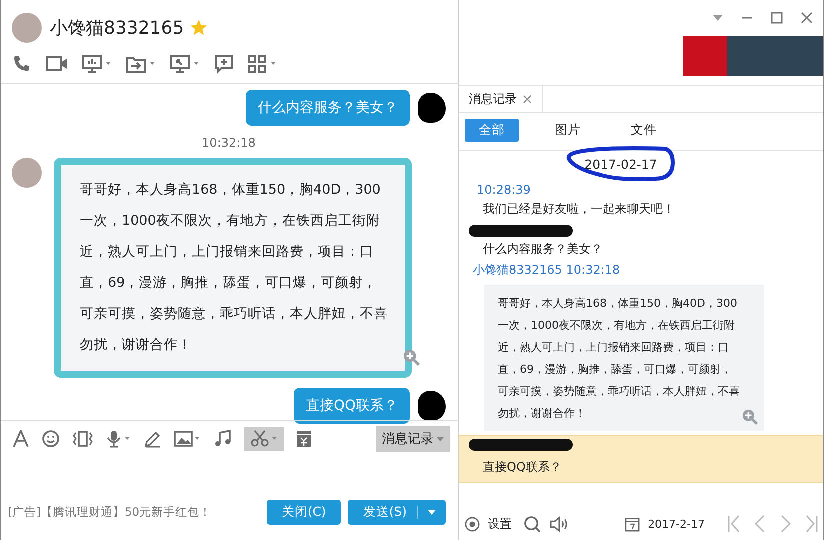  Describe the element at coordinates (57, 64) in the screenshot. I see `video-camera-icon` at that location.